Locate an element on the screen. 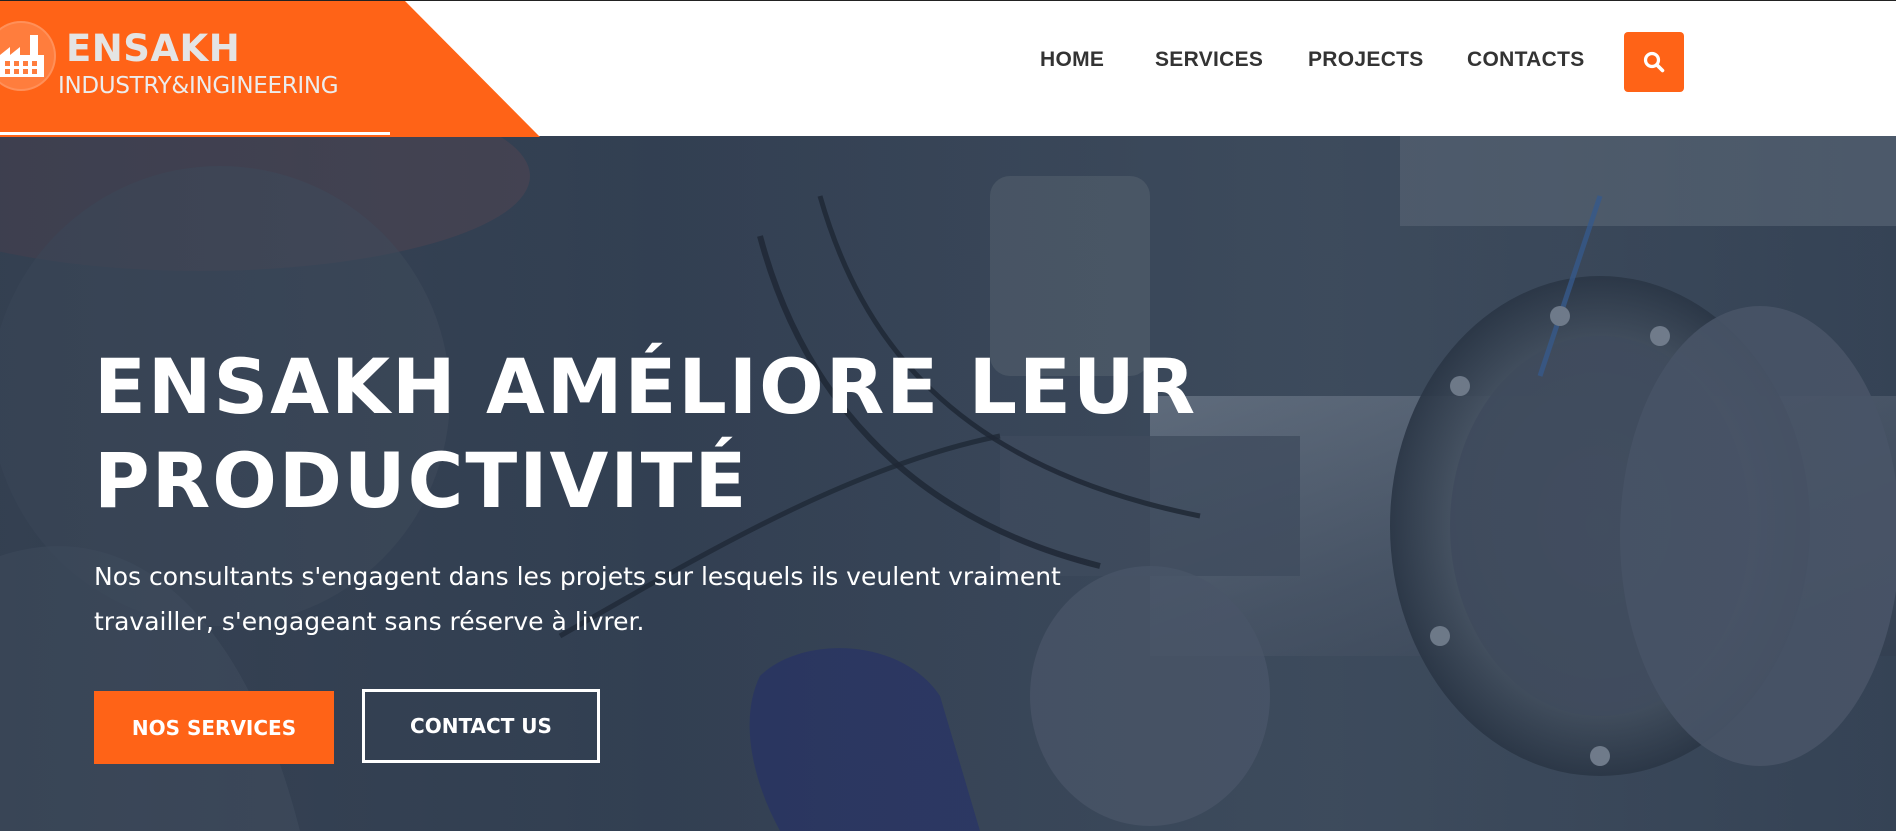  search-icon is located at coordinates (1654, 62).